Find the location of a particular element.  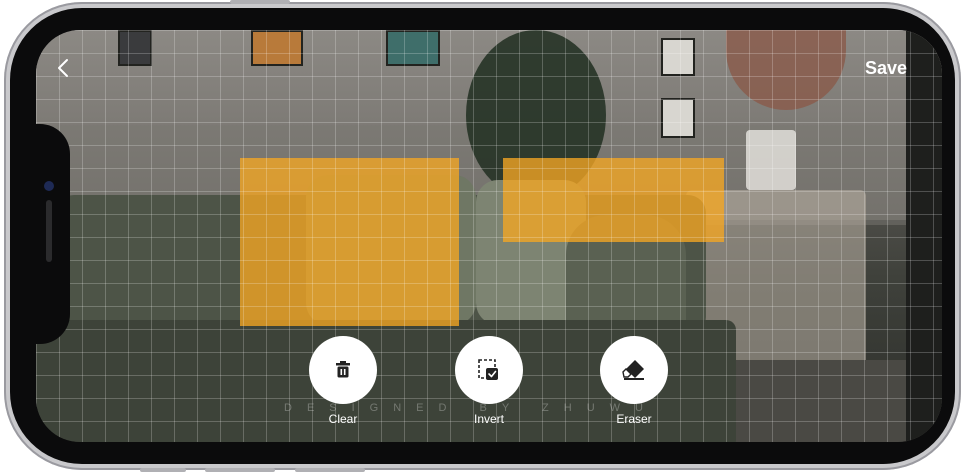

invert-button is located at coordinates (489, 370).